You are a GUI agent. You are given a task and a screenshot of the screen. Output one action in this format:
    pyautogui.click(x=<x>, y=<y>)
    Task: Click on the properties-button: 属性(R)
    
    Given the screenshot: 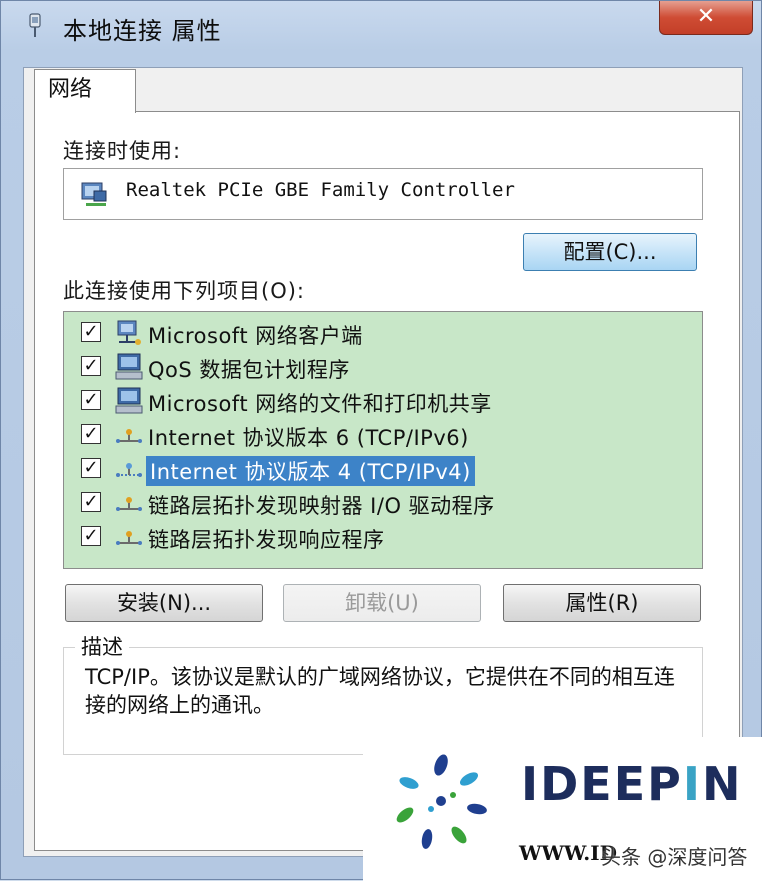 What is the action you would take?
    pyautogui.click(x=602, y=603)
    